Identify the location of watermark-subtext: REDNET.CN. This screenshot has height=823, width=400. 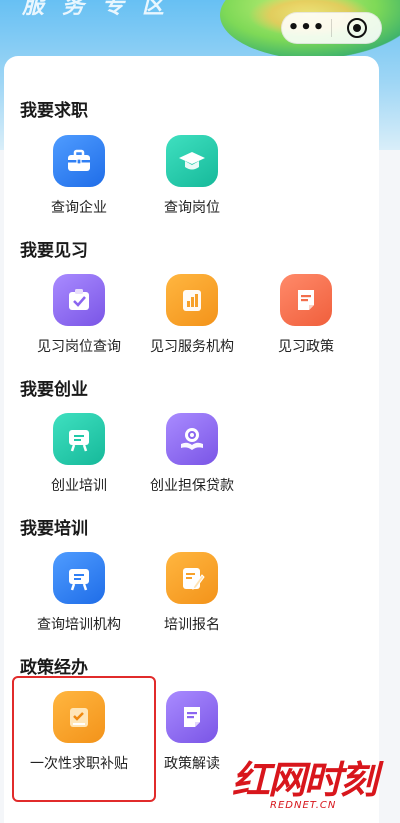
(303, 805).